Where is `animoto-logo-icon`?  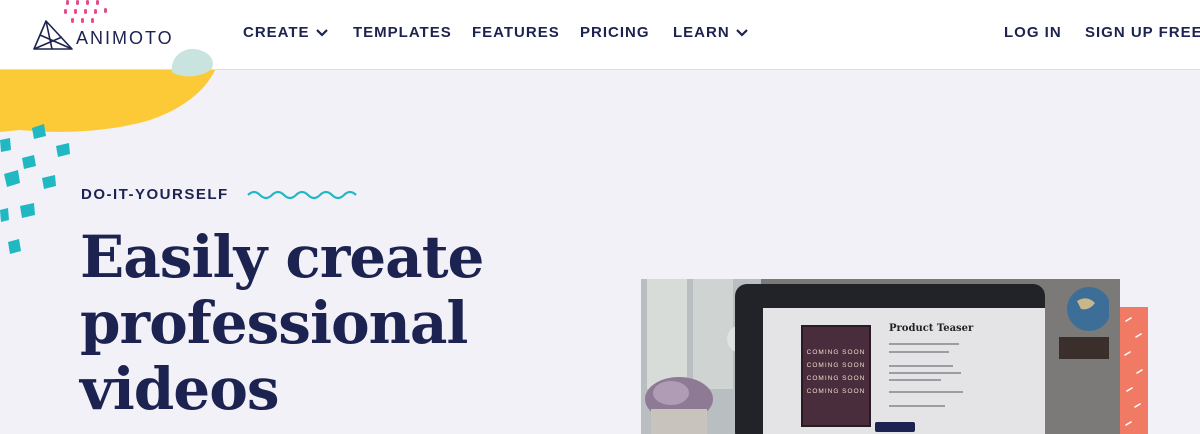 animoto-logo-icon is located at coordinates (53, 35).